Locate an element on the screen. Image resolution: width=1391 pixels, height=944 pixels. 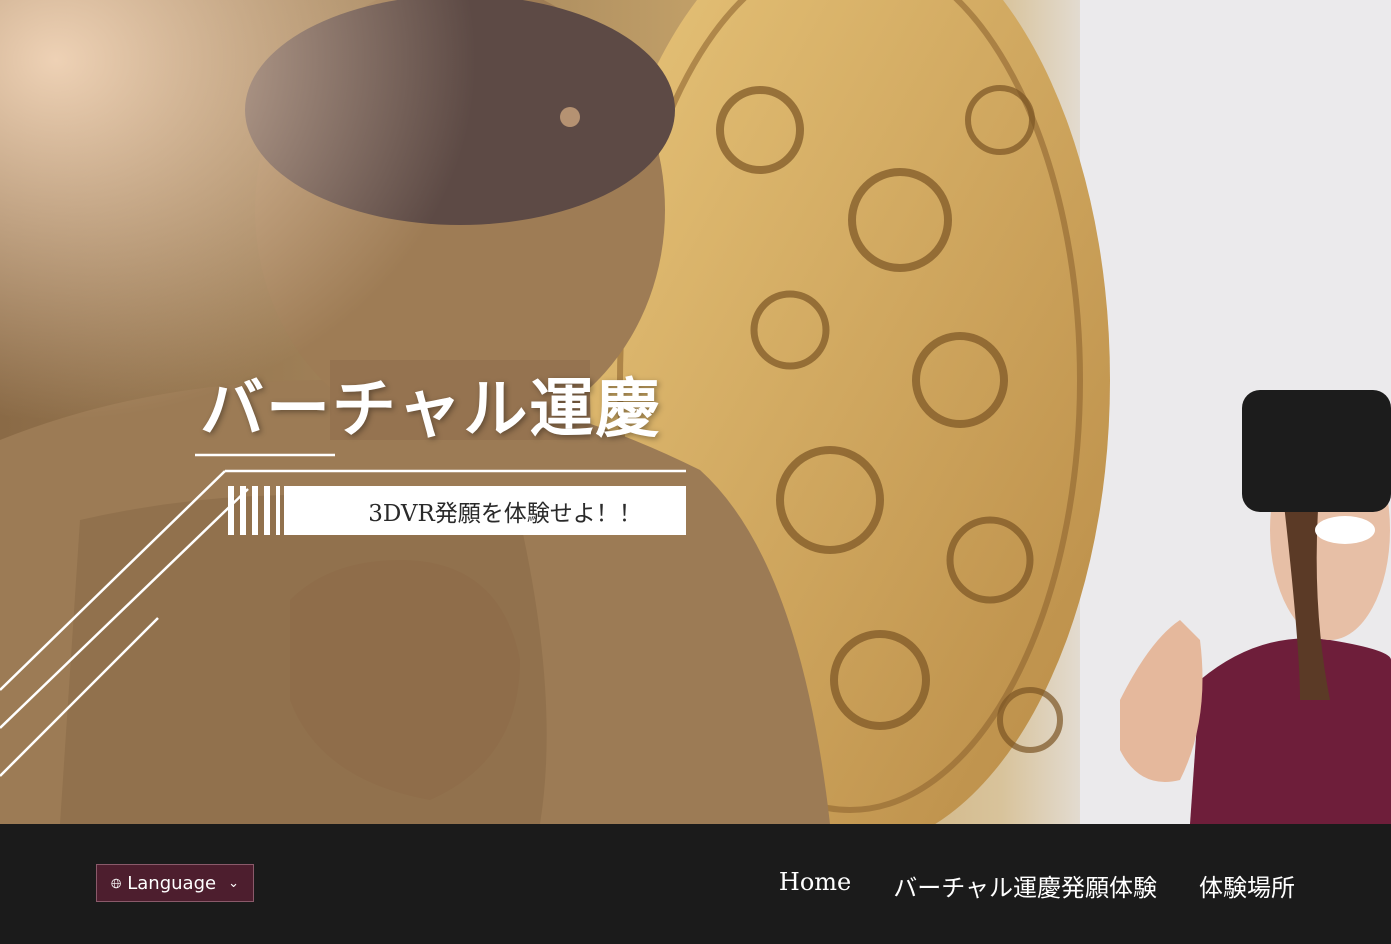
hero-title: バーチャル運慶 is located at coordinates (431, 409).